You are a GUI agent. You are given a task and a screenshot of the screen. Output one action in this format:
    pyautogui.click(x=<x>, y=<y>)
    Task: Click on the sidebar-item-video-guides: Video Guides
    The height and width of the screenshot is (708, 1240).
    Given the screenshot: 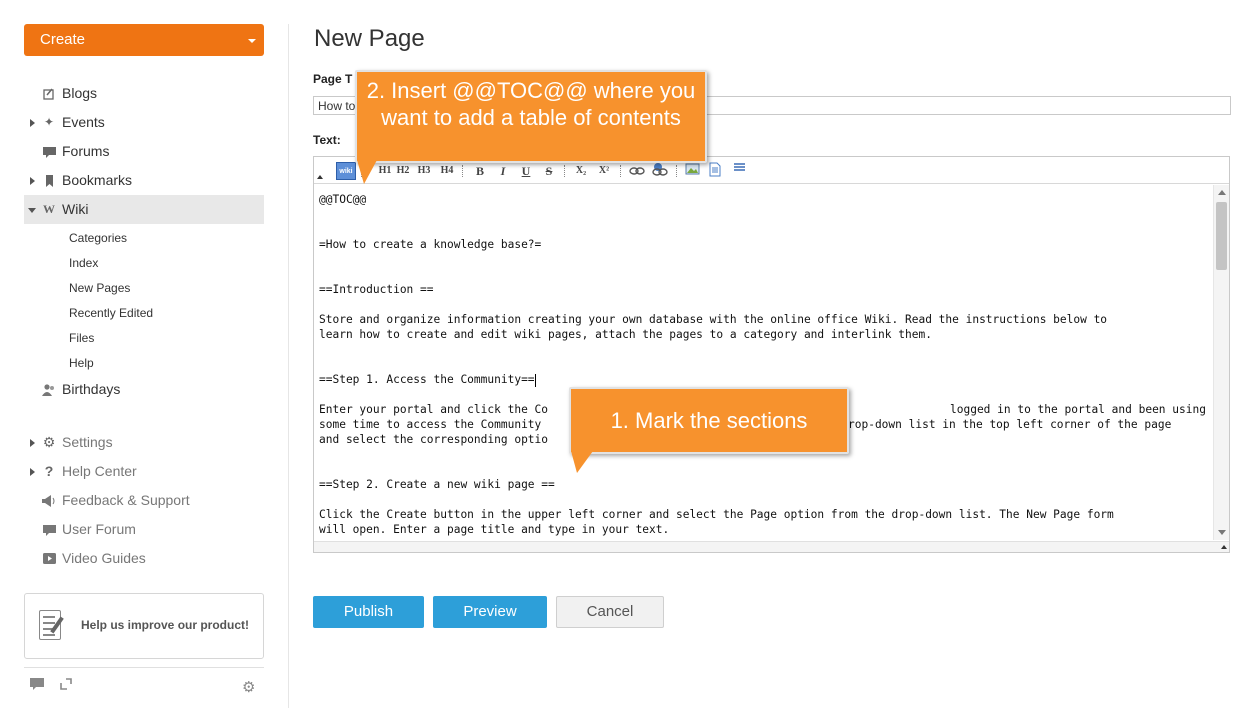 What is the action you would take?
    pyautogui.click(x=144, y=558)
    